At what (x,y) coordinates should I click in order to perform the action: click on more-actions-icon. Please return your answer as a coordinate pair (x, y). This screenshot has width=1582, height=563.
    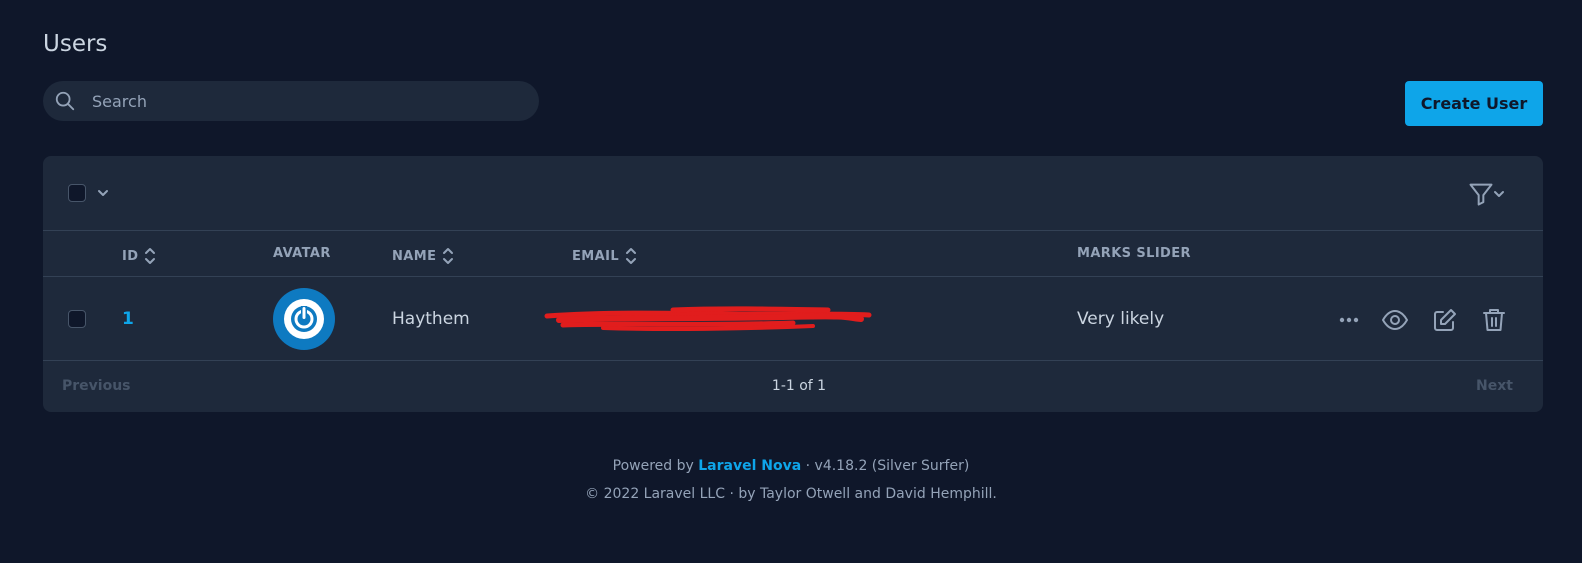
    Looking at the image, I should click on (1349, 320).